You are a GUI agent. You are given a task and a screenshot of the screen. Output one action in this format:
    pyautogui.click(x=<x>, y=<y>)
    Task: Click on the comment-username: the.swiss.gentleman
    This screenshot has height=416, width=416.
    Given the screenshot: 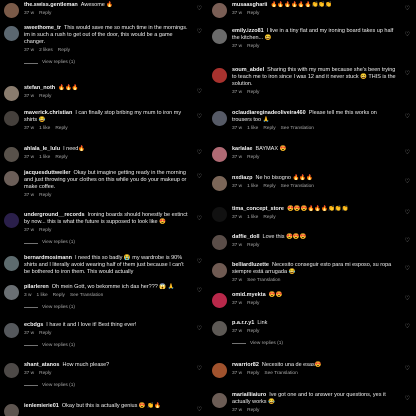 What is the action you would take?
    pyautogui.click(x=51, y=5)
    